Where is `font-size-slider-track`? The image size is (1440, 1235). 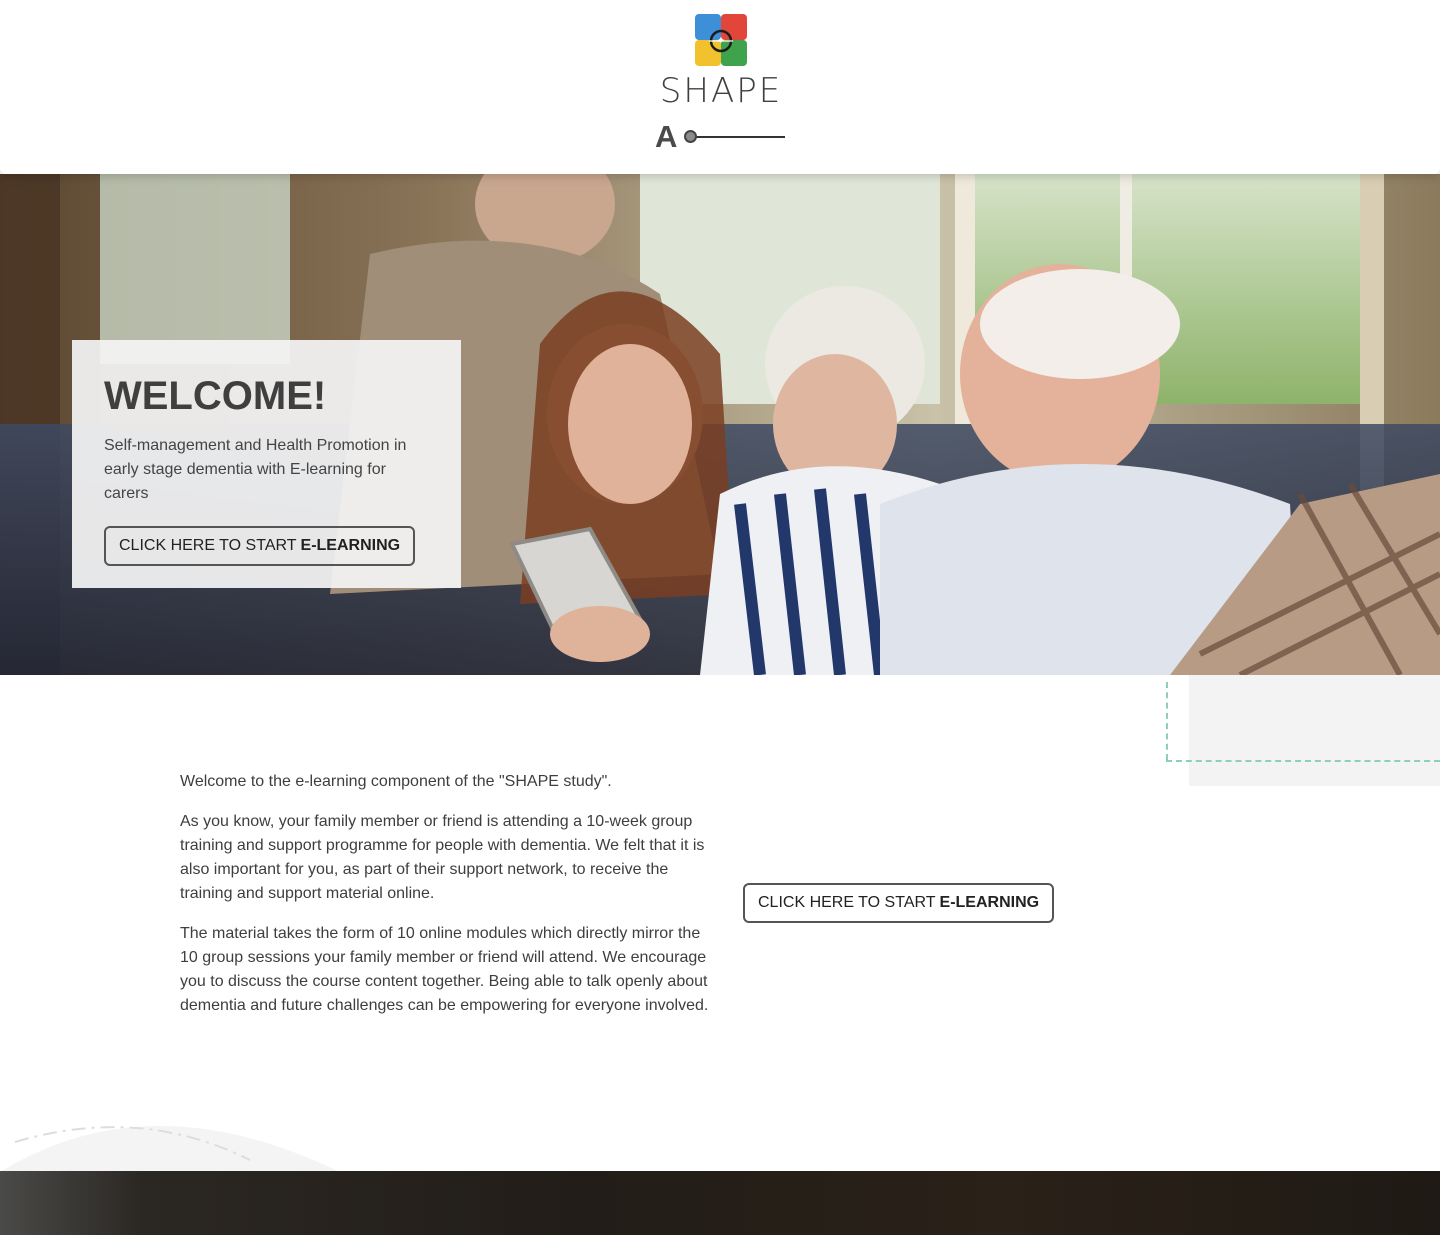
font-size-slider-track is located at coordinates (734, 136).